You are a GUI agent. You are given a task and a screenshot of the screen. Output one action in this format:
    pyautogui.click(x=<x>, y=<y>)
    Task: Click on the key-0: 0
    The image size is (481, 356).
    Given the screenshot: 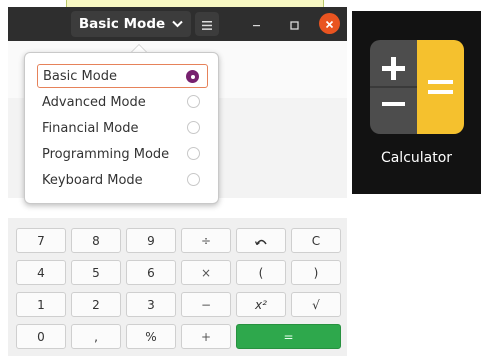 What is the action you would take?
    pyautogui.click(x=41, y=336)
    